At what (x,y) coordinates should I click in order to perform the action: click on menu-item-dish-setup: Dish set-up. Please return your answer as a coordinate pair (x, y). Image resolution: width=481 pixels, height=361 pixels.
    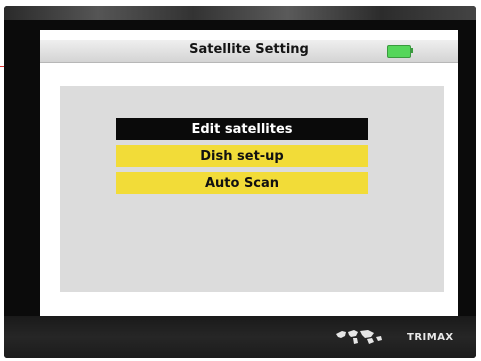
    Looking at the image, I should click on (242, 156).